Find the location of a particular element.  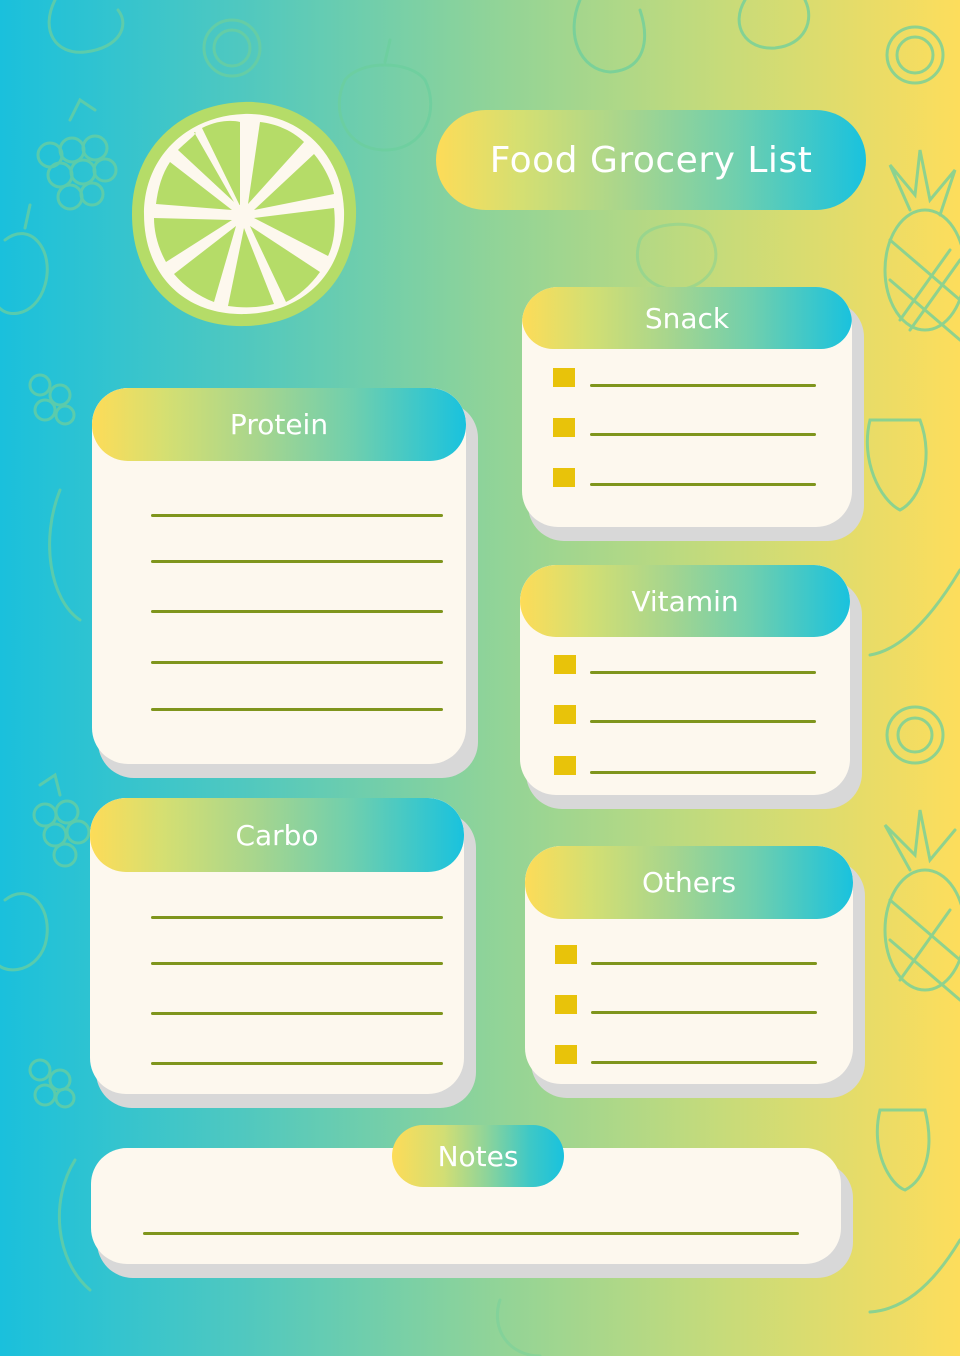

snack-header: Snack is located at coordinates (687, 318).